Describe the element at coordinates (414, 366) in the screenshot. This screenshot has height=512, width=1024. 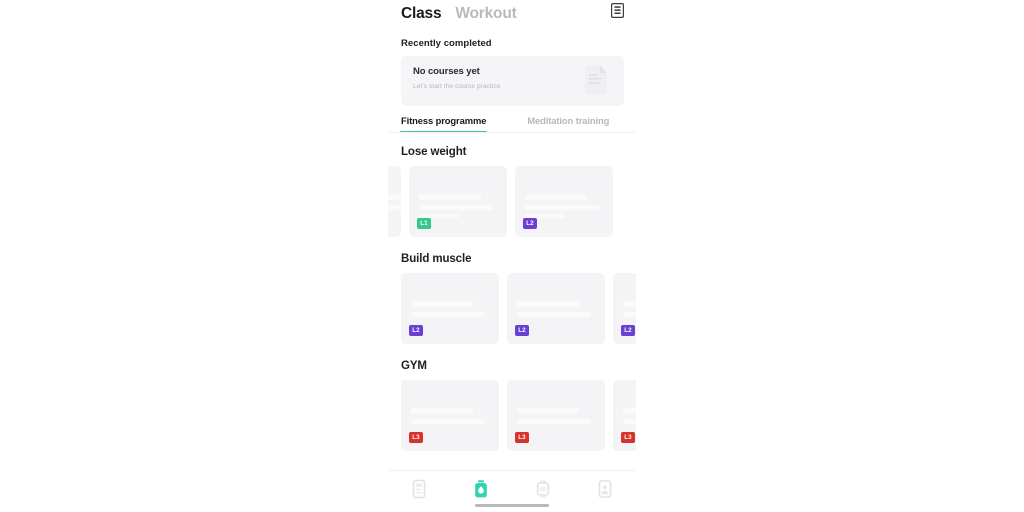
I see `section-title-gym: GYM` at that location.